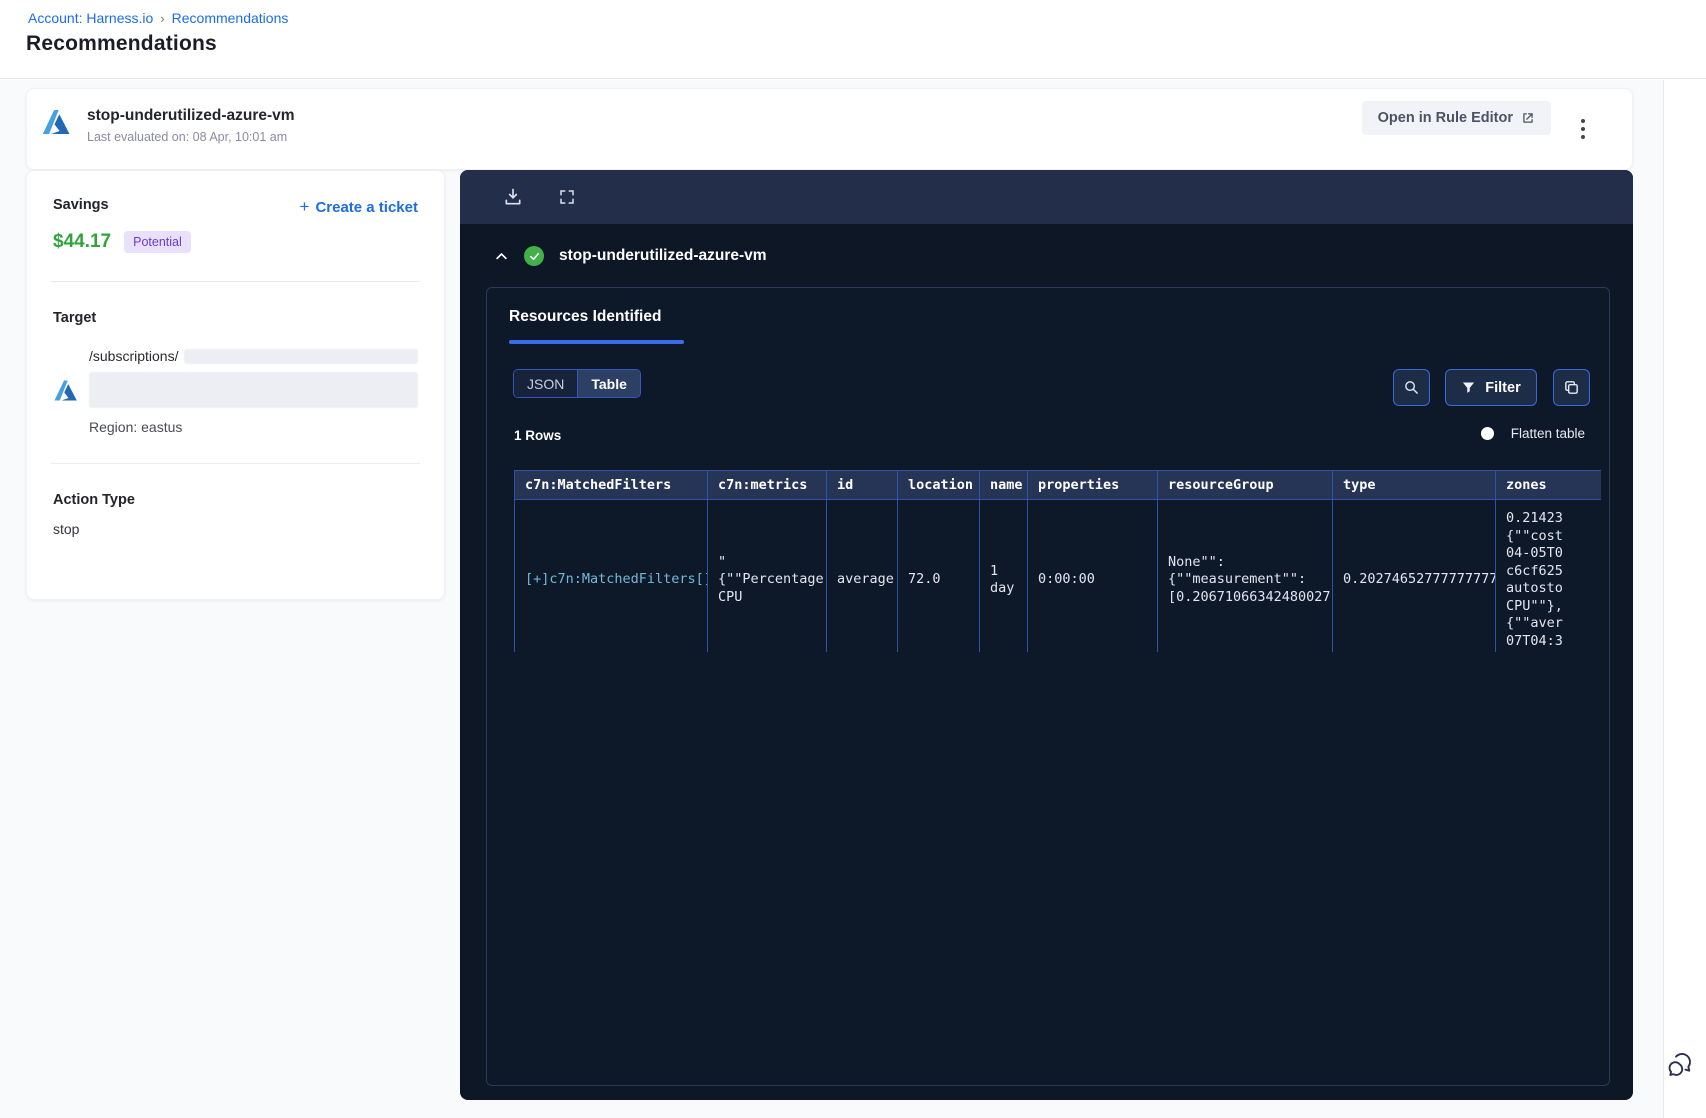 The height and width of the screenshot is (1118, 1706). I want to click on search-button, so click(1411, 387).